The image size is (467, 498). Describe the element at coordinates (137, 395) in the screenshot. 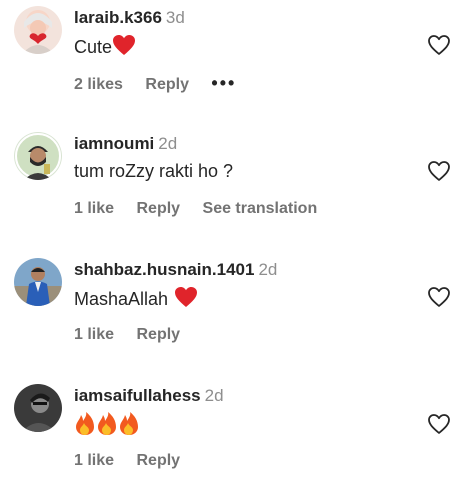

I see `comment-username: iamsaifullahess` at that location.